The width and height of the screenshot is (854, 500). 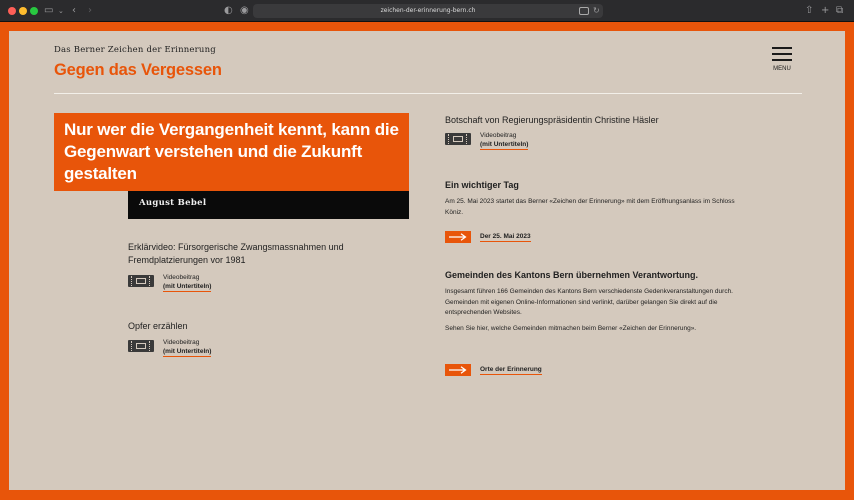 I want to click on reader-icon, so click(x=584, y=11).